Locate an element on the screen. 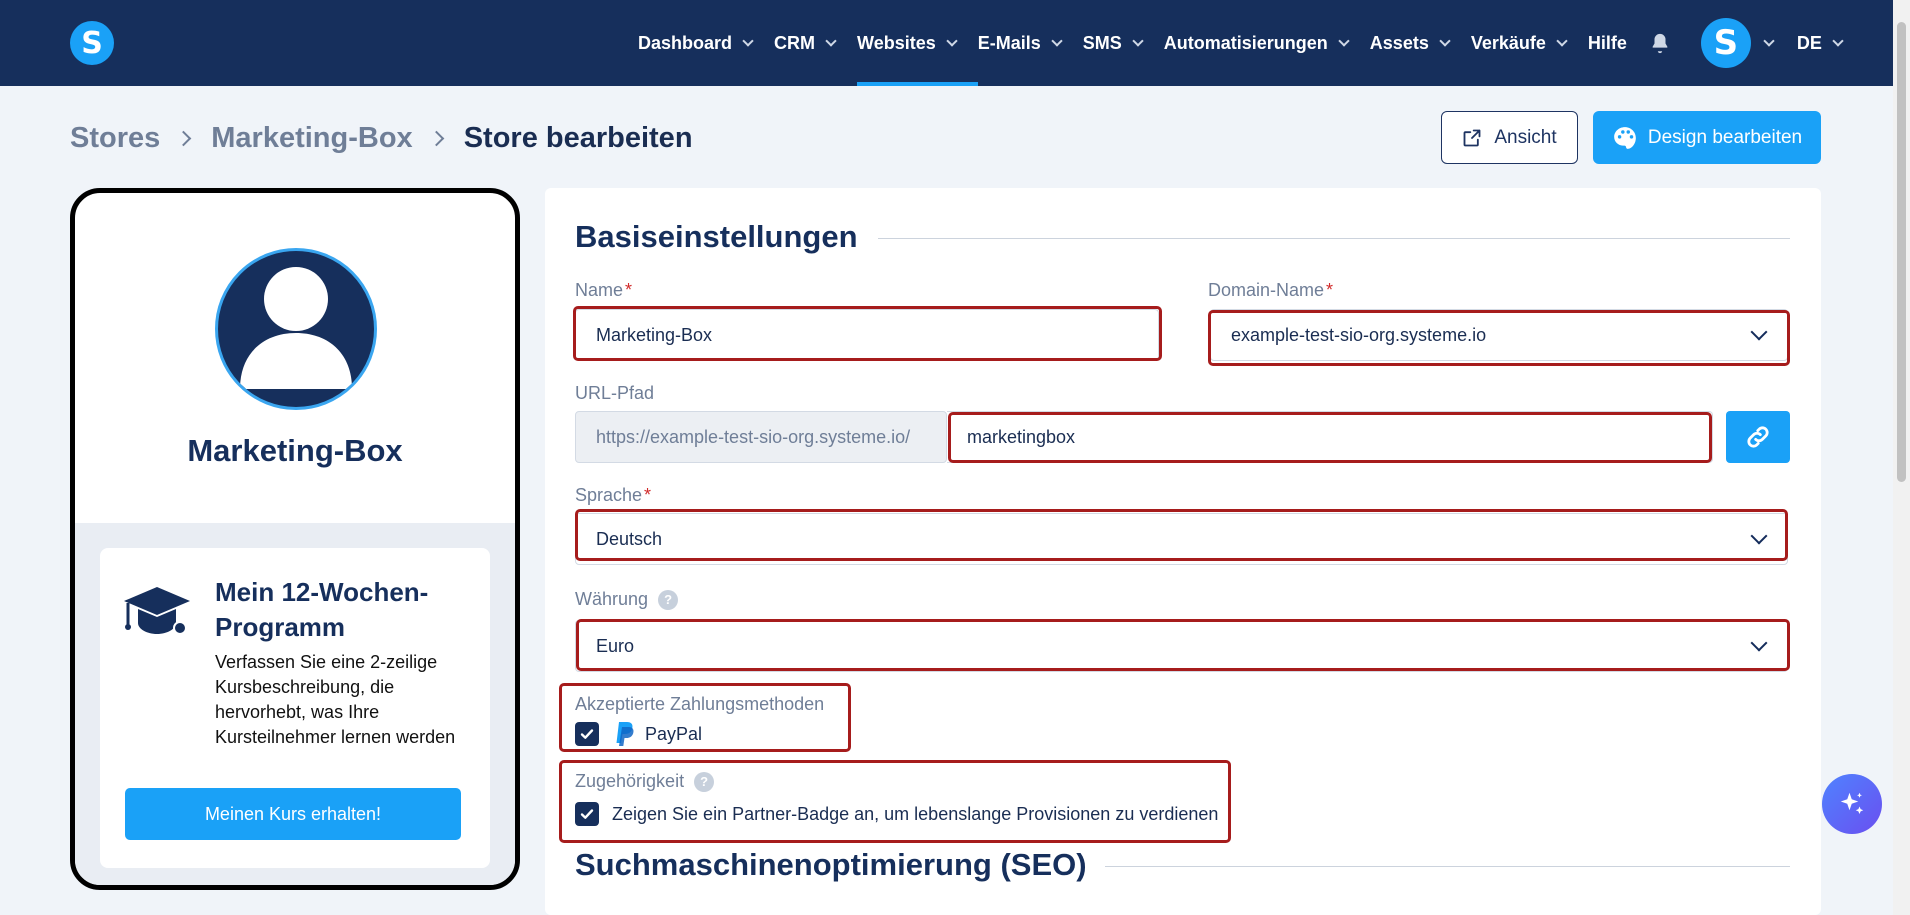  sparkle-icon is located at coordinates (1852, 803).